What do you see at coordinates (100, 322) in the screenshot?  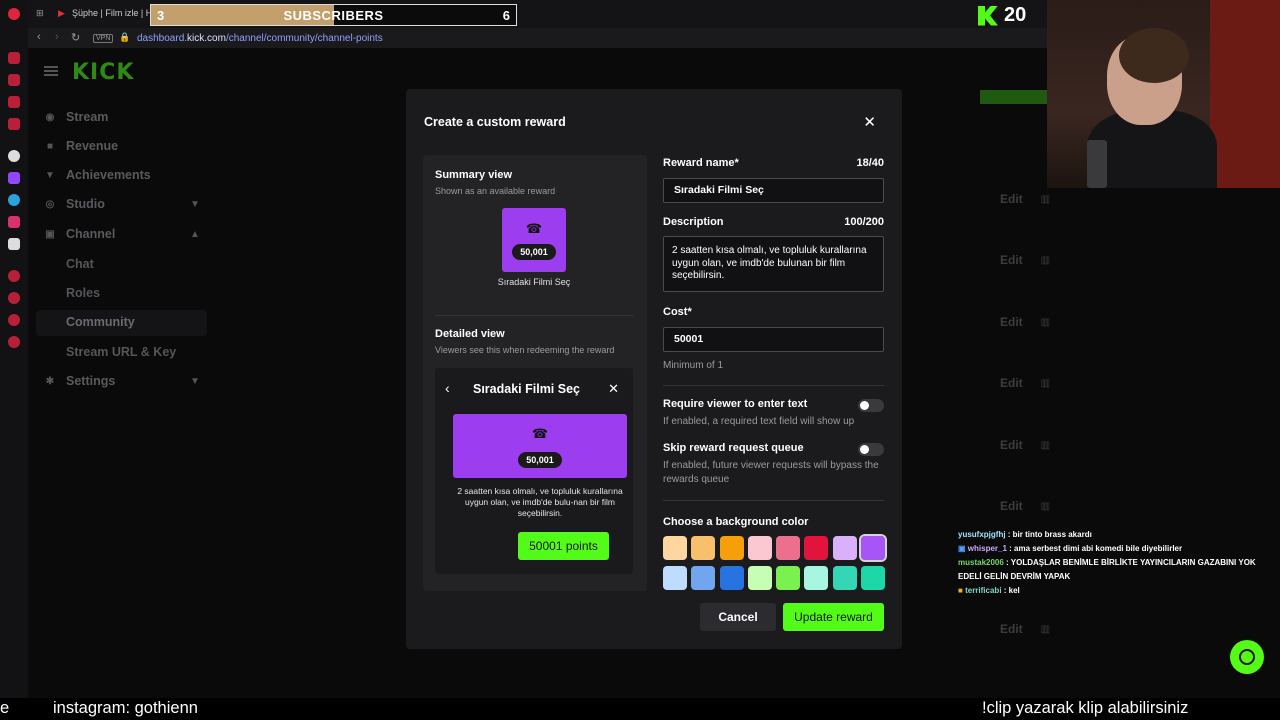 I see `sidebar-item-community: Community` at bounding box center [100, 322].